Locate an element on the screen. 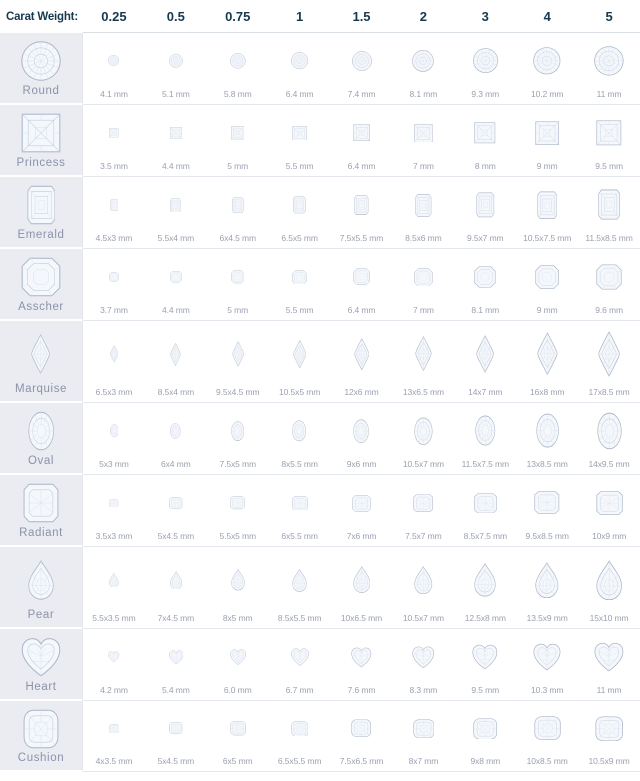  cell-oval-0-25ct: 5x3 mm is located at coordinates (114, 438).